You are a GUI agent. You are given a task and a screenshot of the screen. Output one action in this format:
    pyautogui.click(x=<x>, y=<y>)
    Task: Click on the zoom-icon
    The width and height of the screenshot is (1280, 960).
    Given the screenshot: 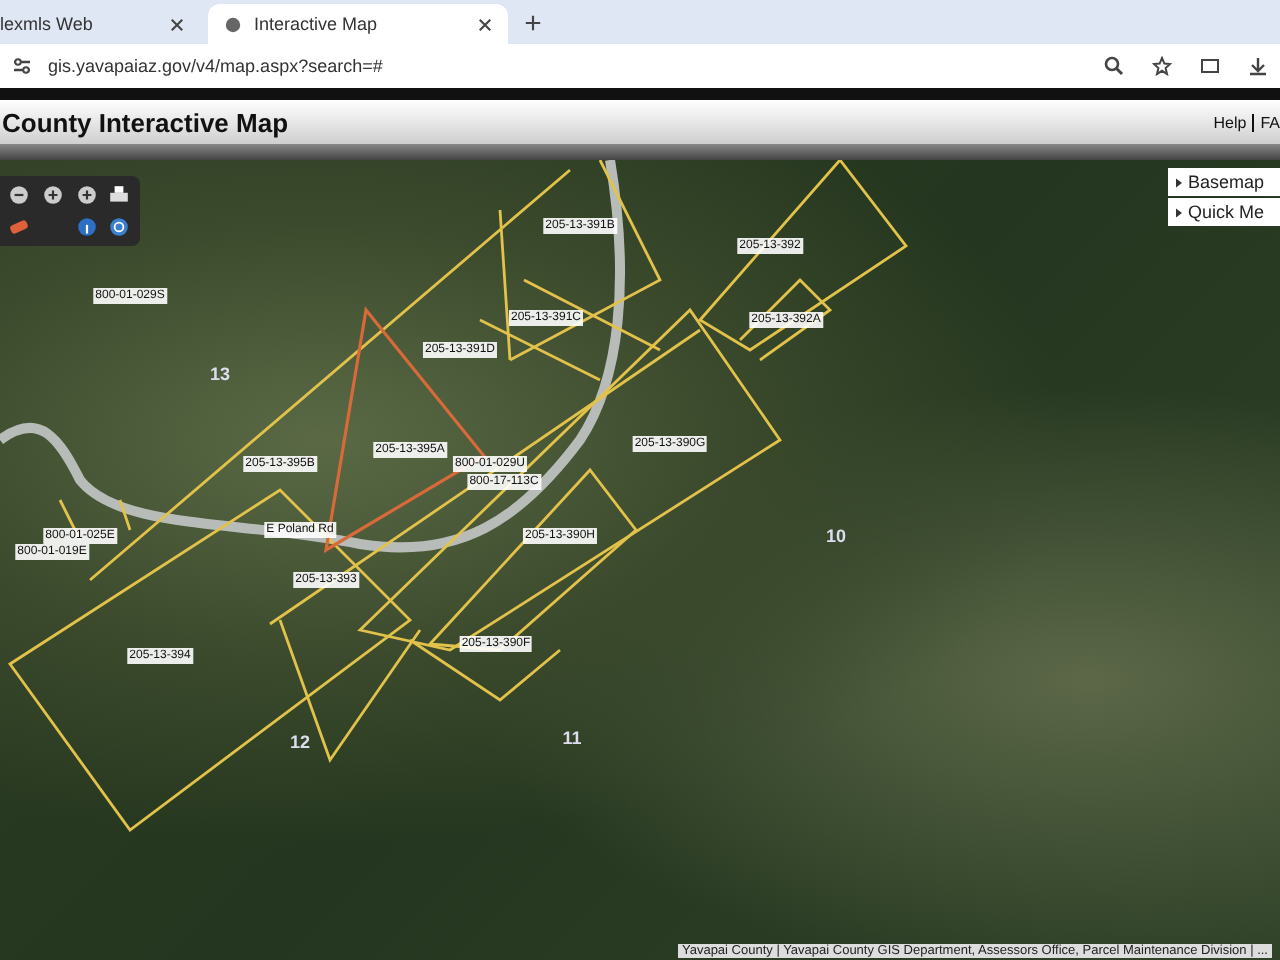 What is the action you would take?
    pyautogui.click(x=1114, y=66)
    